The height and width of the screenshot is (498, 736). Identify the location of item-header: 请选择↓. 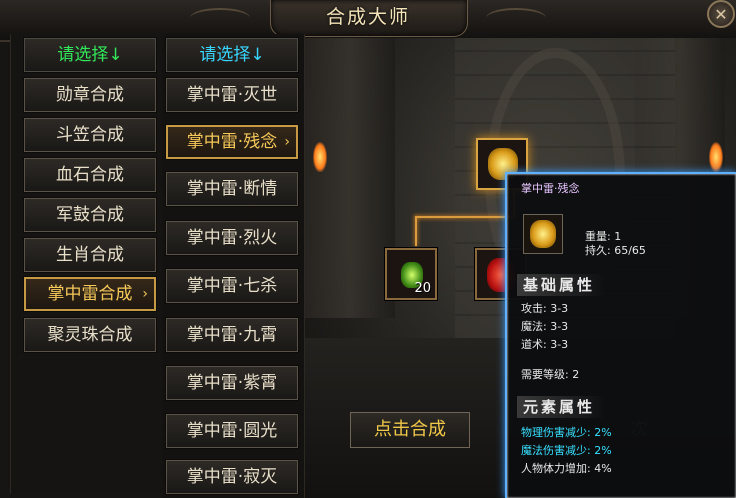
(232, 55).